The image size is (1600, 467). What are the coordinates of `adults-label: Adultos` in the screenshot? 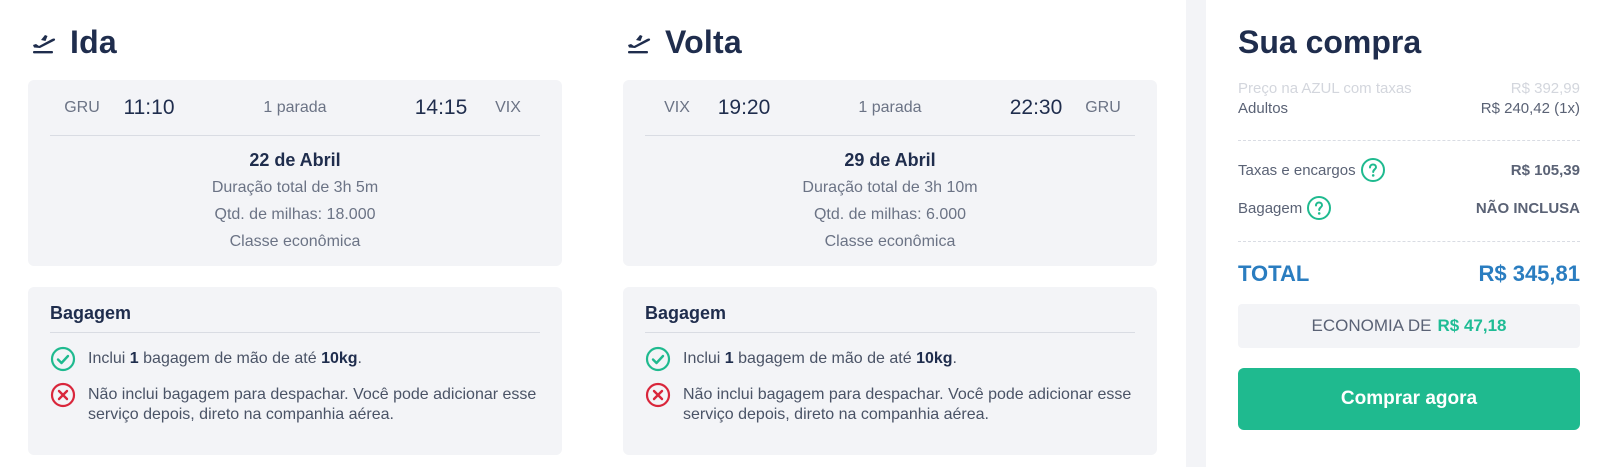 It's located at (1263, 108).